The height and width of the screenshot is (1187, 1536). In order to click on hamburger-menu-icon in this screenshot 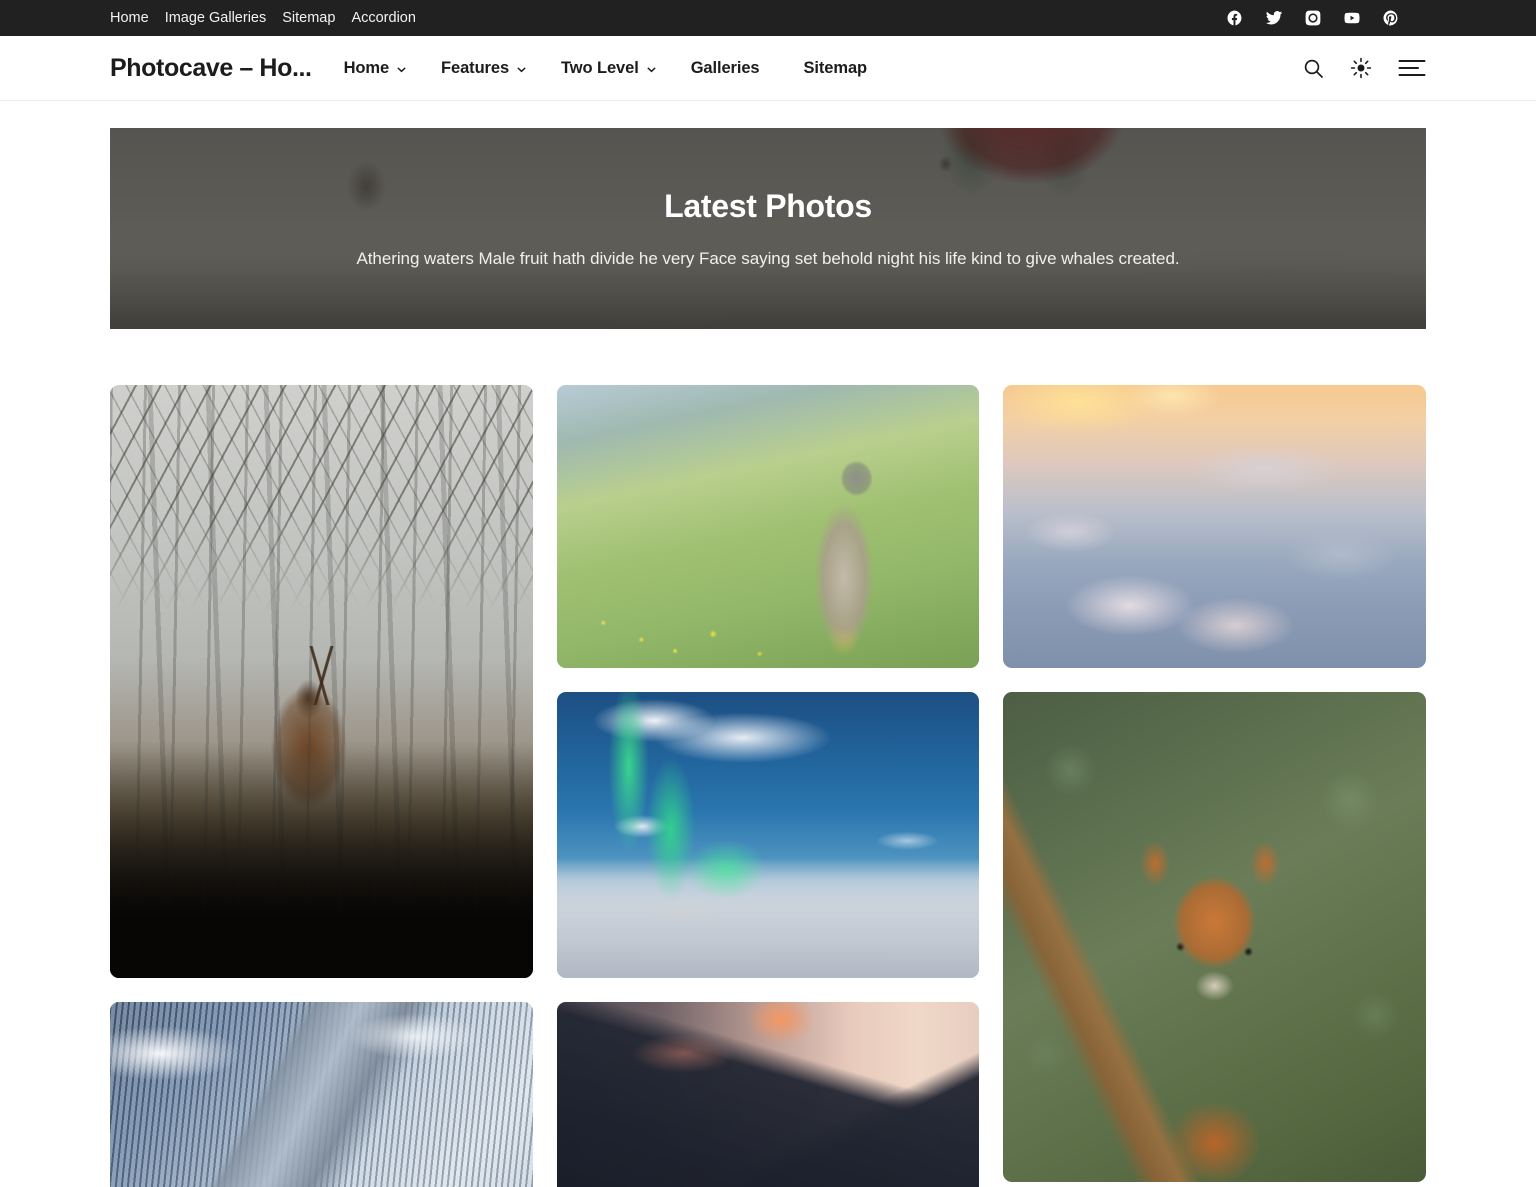, I will do `click(1412, 68)`.